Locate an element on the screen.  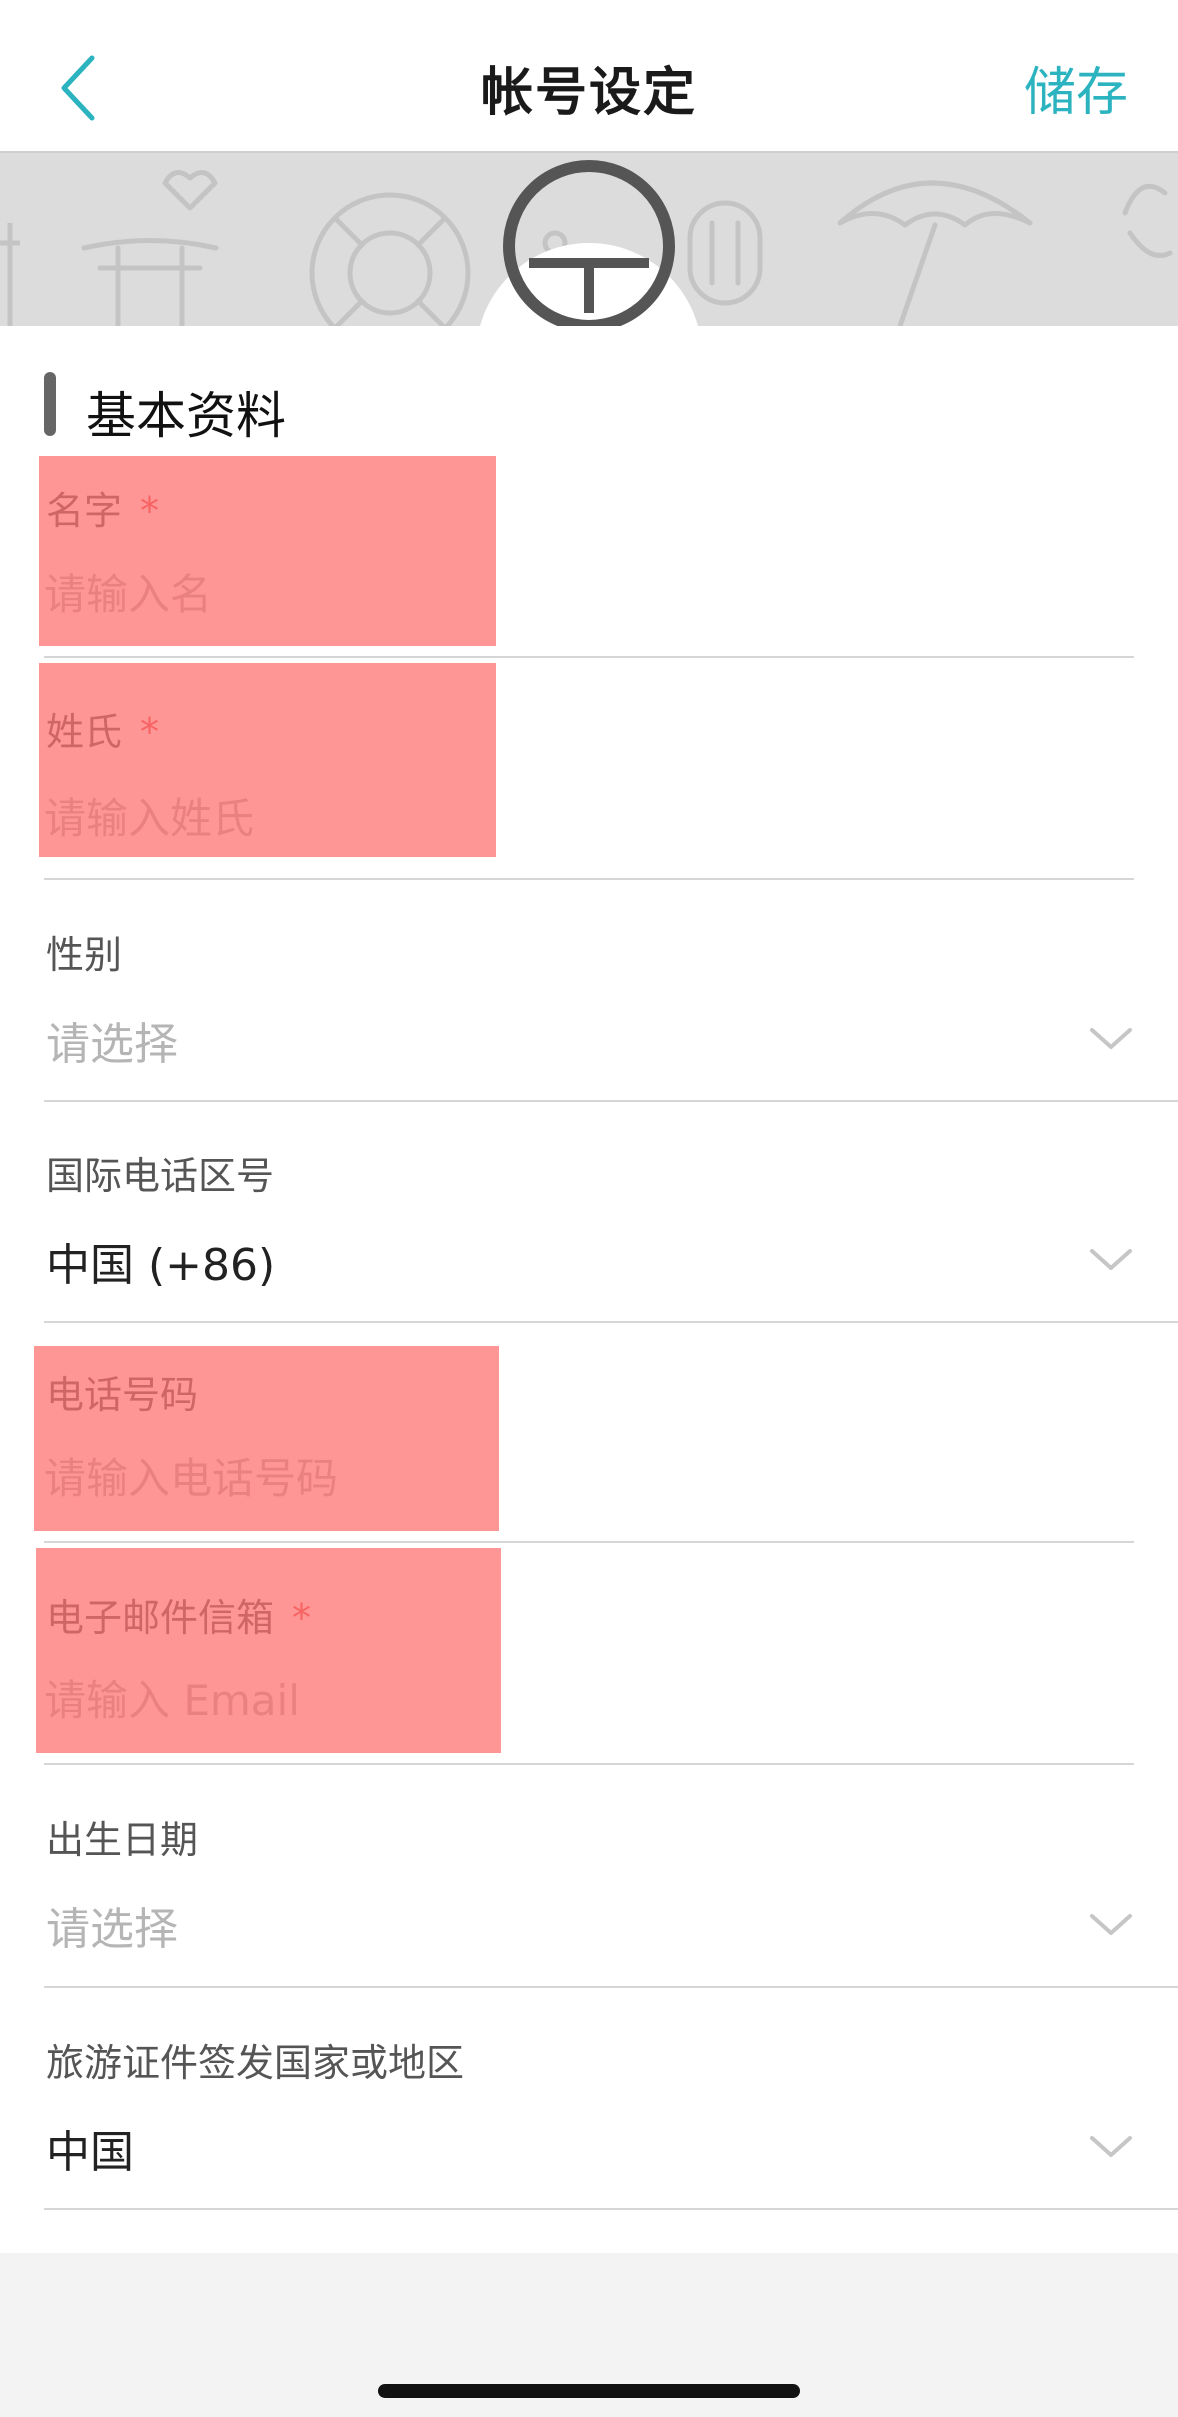
issuing-country-label: 旅游证件签发国家或地区 is located at coordinates (255, 2063).